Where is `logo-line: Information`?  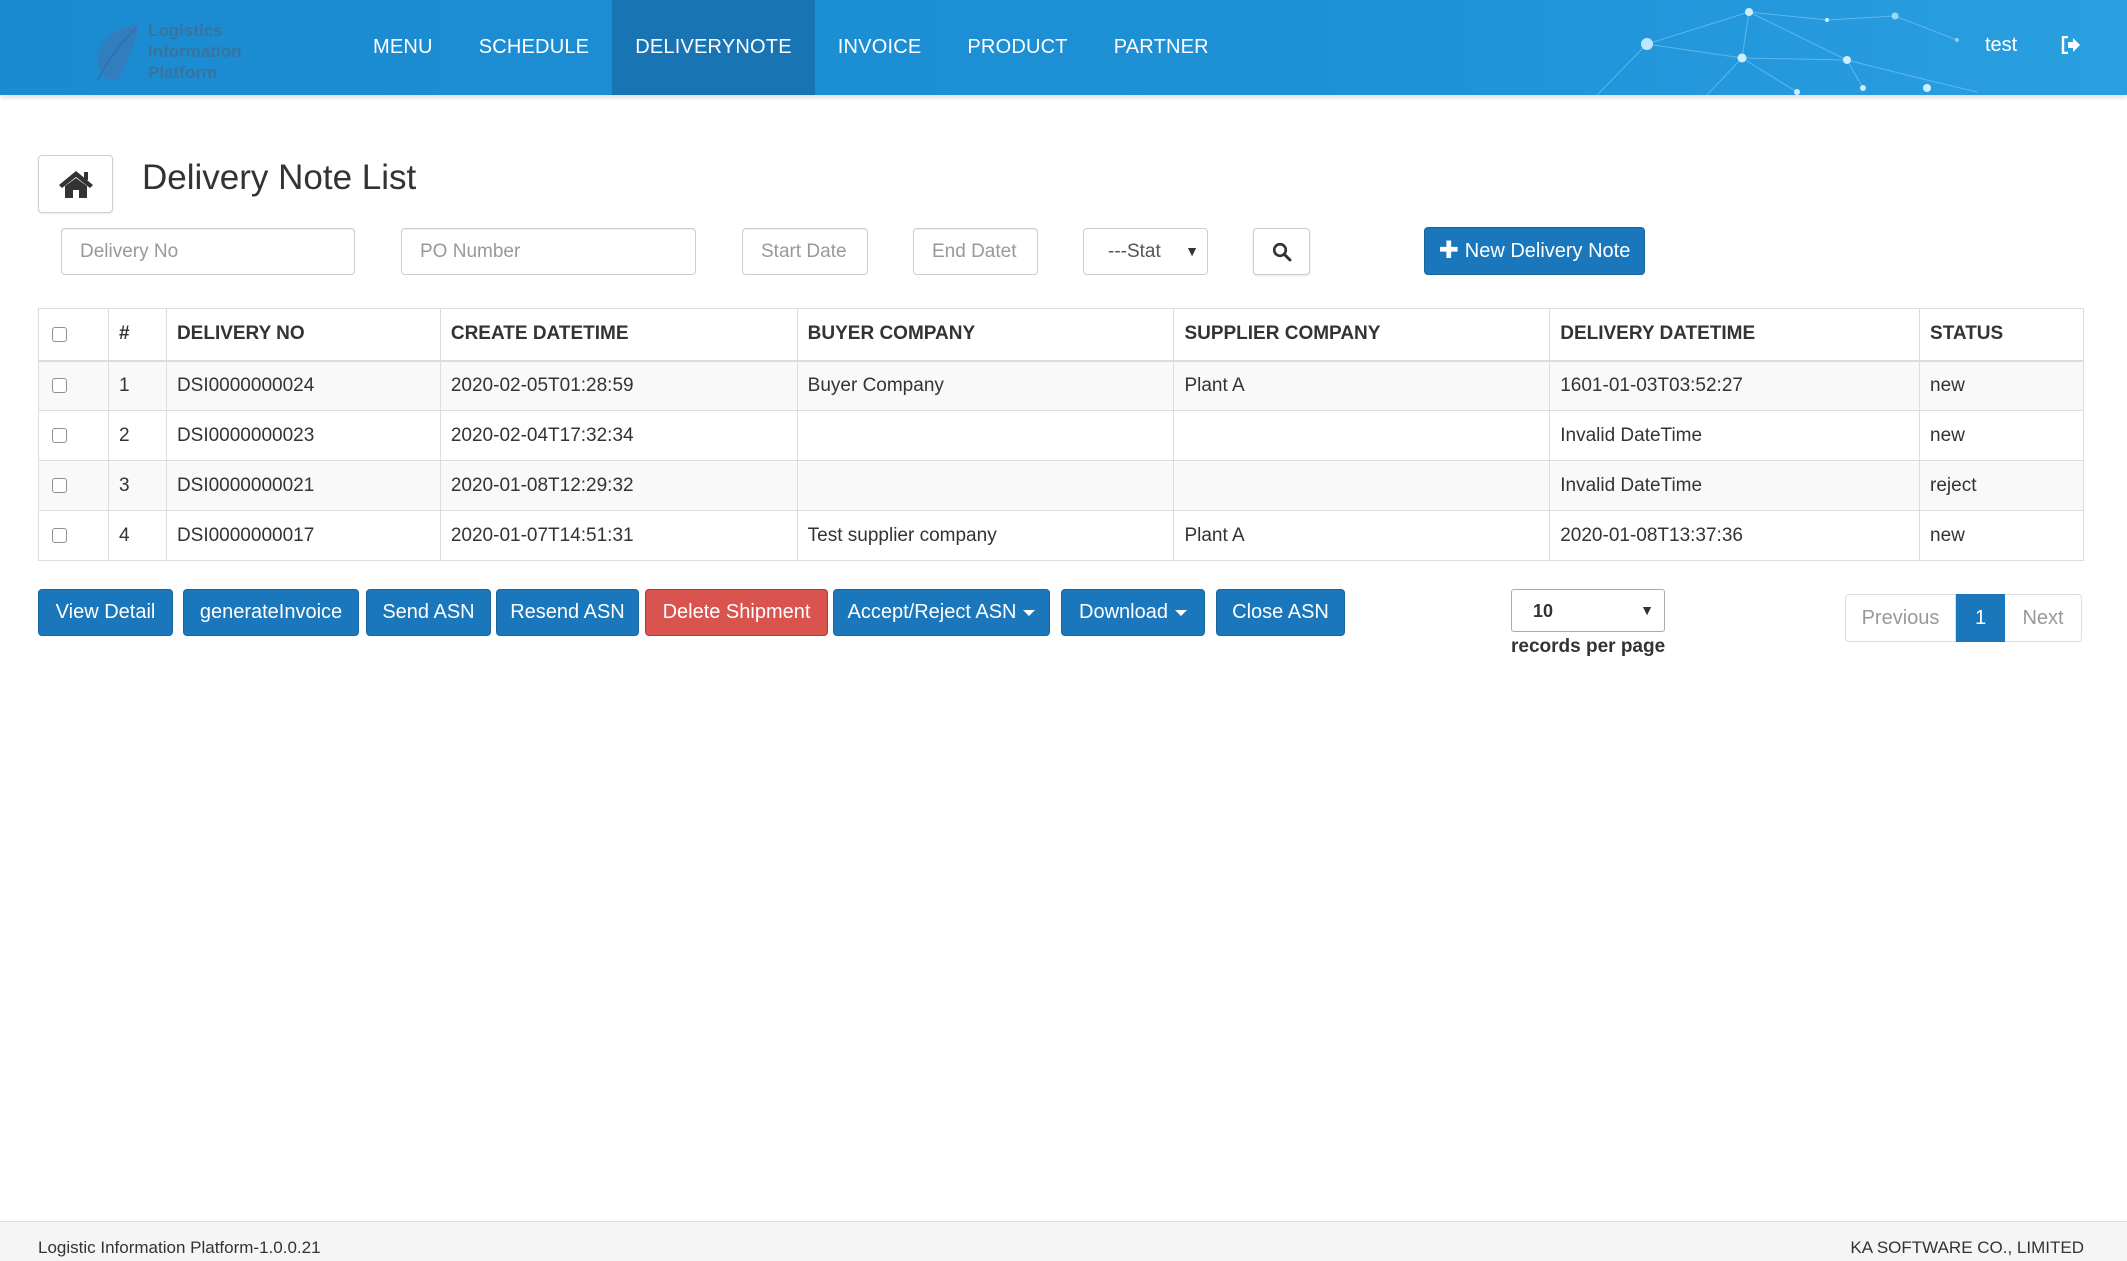
logo-line: Information is located at coordinates (195, 51).